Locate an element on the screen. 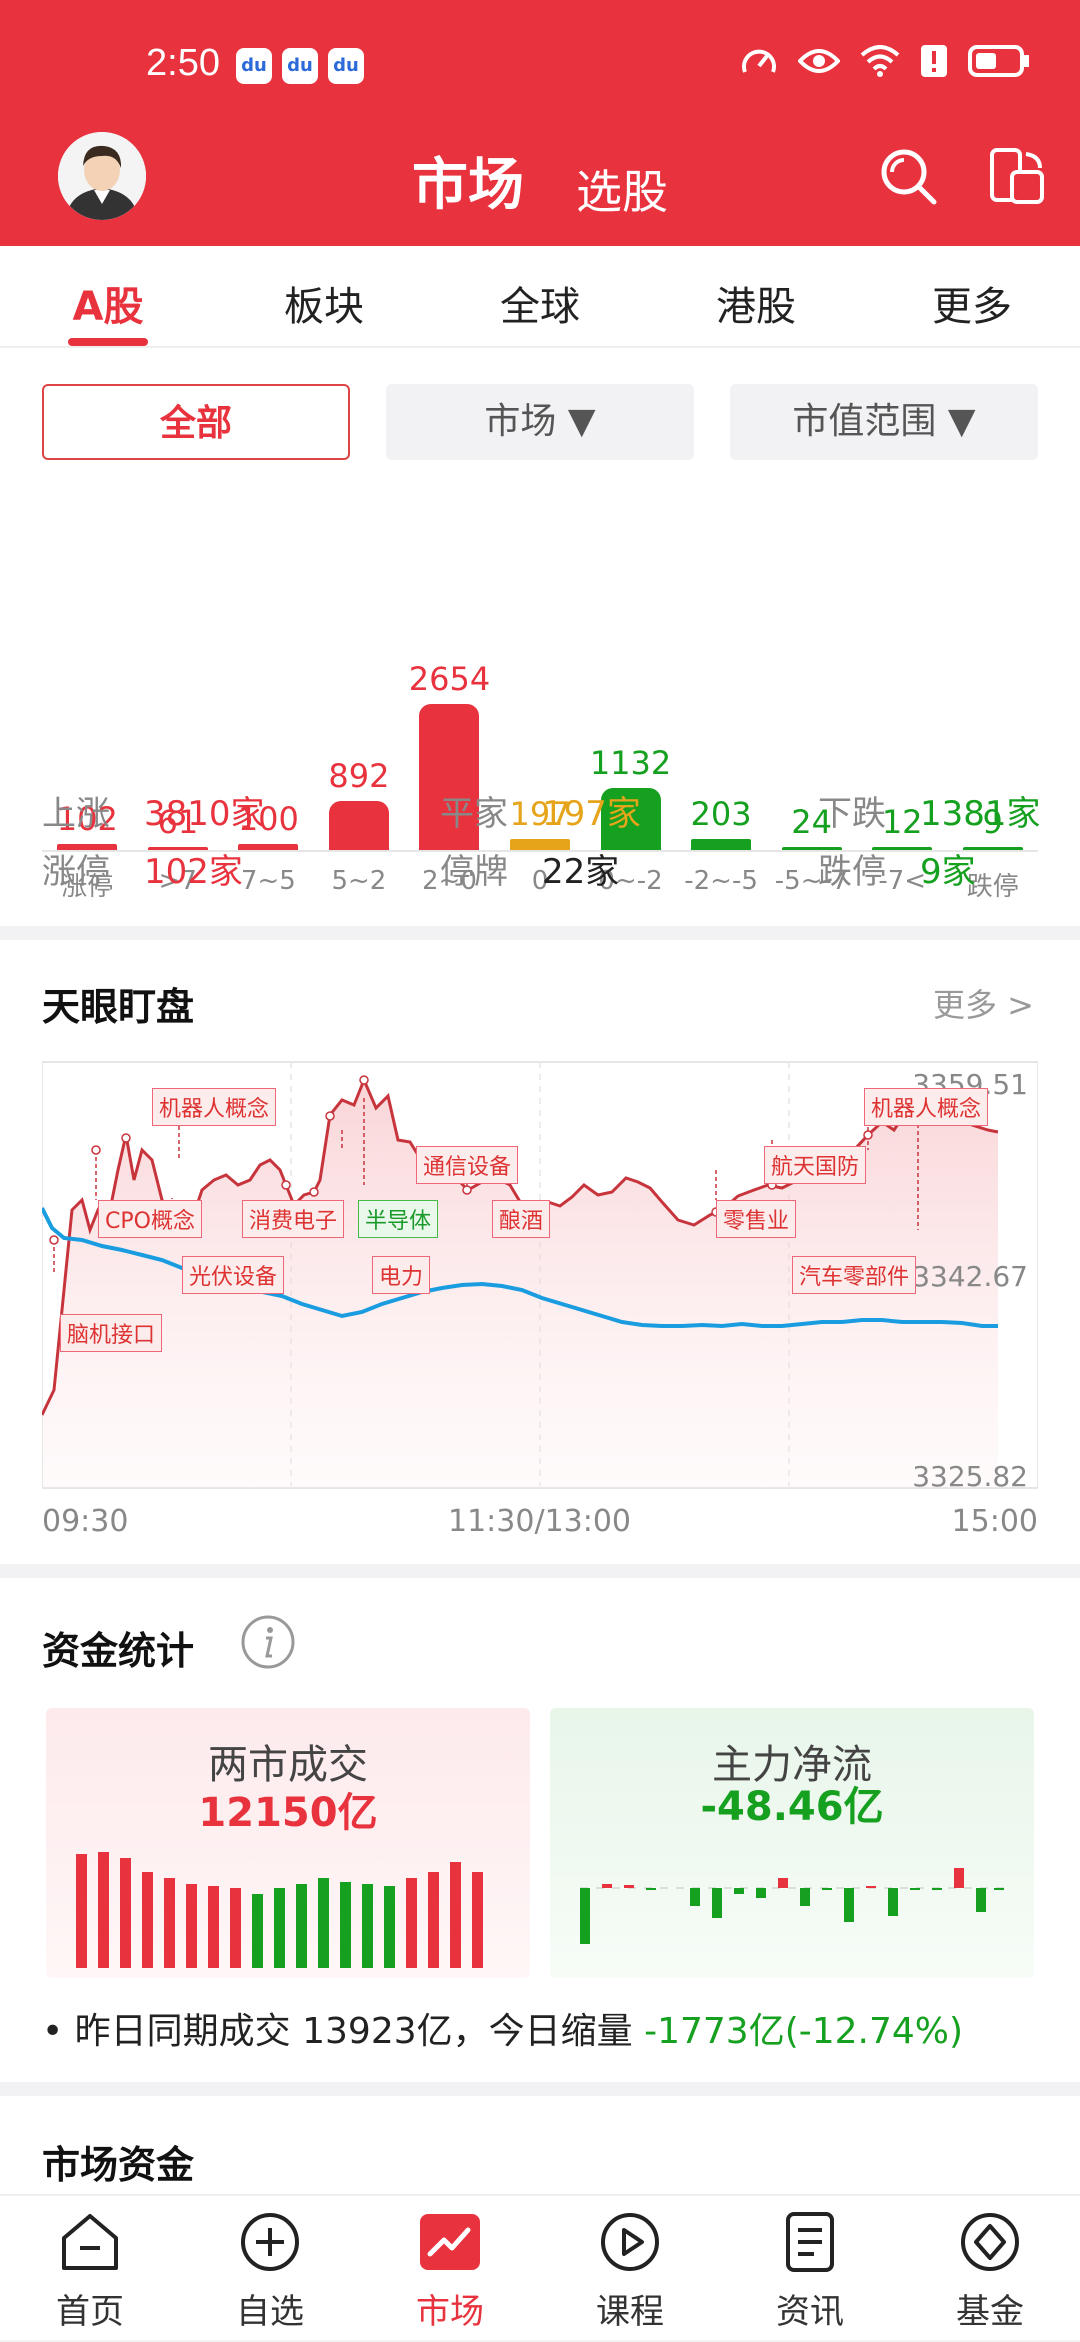 The width and height of the screenshot is (1080, 2342). search-icon is located at coordinates (909, 177).